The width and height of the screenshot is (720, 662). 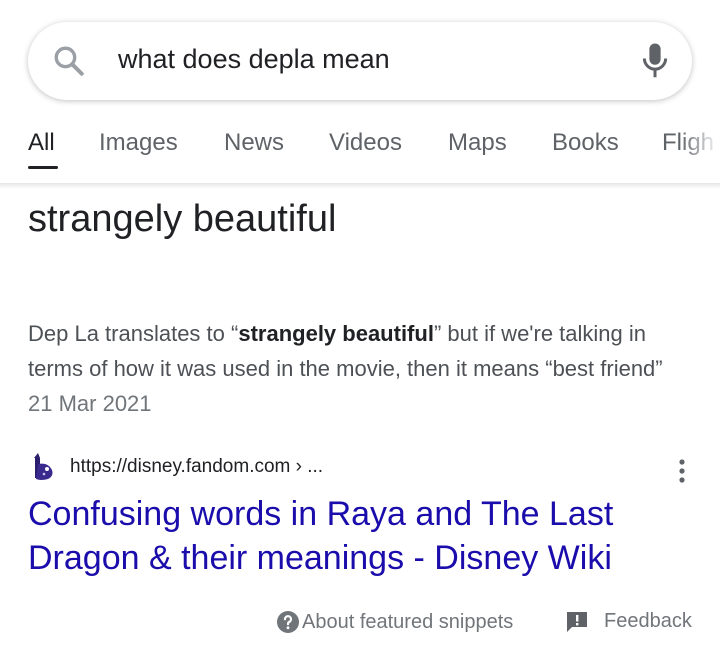 What do you see at coordinates (90, 403) in the screenshot?
I see `snippet-date: 21 Mar 2021` at bounding box center [90, 403].